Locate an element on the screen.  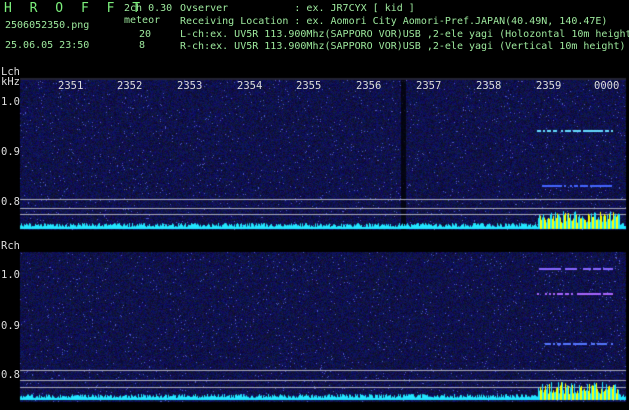
time-tick-2357: 2357 is located at coordinates (429, 86).